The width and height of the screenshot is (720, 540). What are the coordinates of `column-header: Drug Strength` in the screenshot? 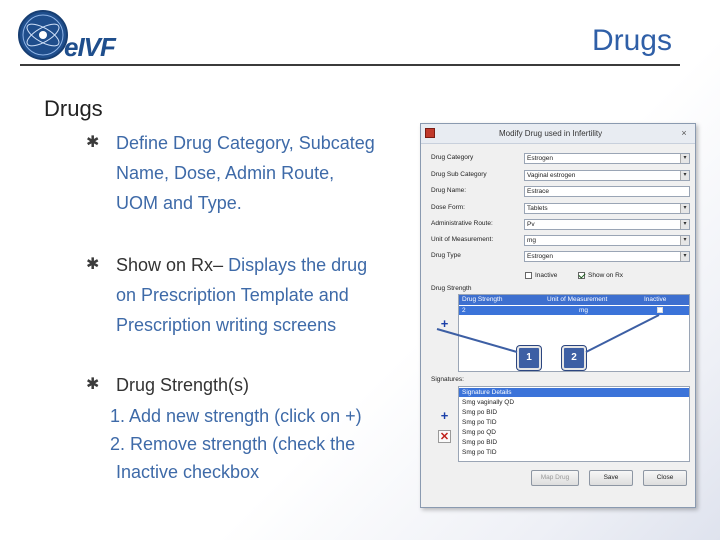 It's located at (482, 299).